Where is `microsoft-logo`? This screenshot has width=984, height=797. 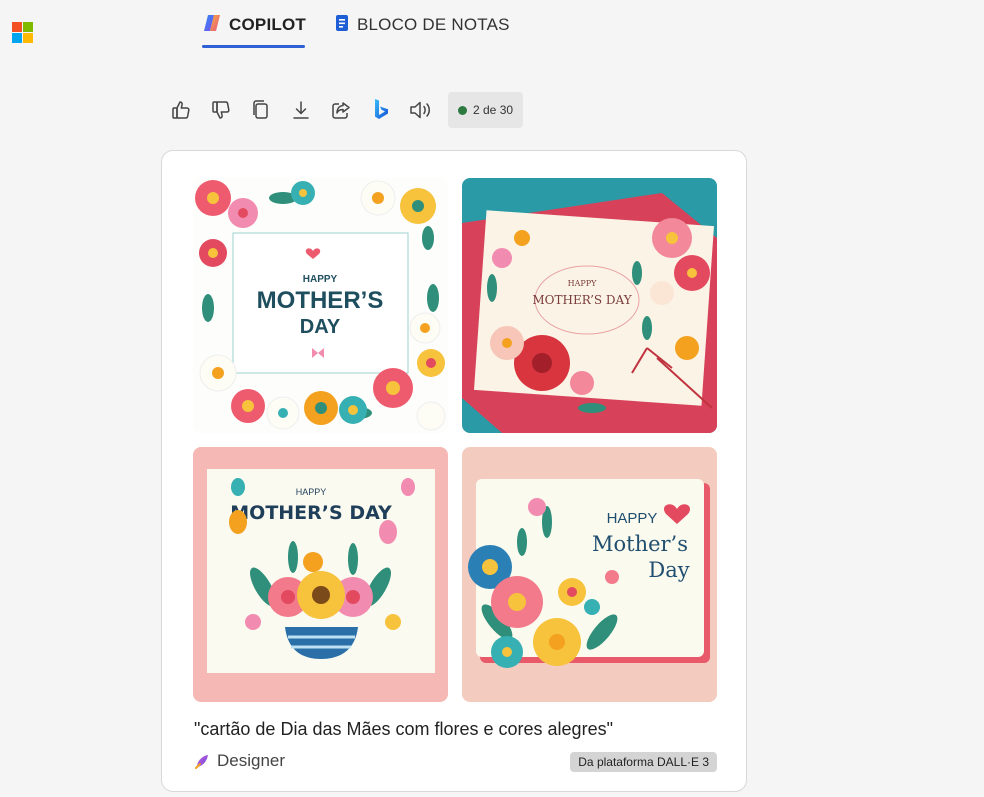
microsoft-logo is located at coordinates (22, 32).